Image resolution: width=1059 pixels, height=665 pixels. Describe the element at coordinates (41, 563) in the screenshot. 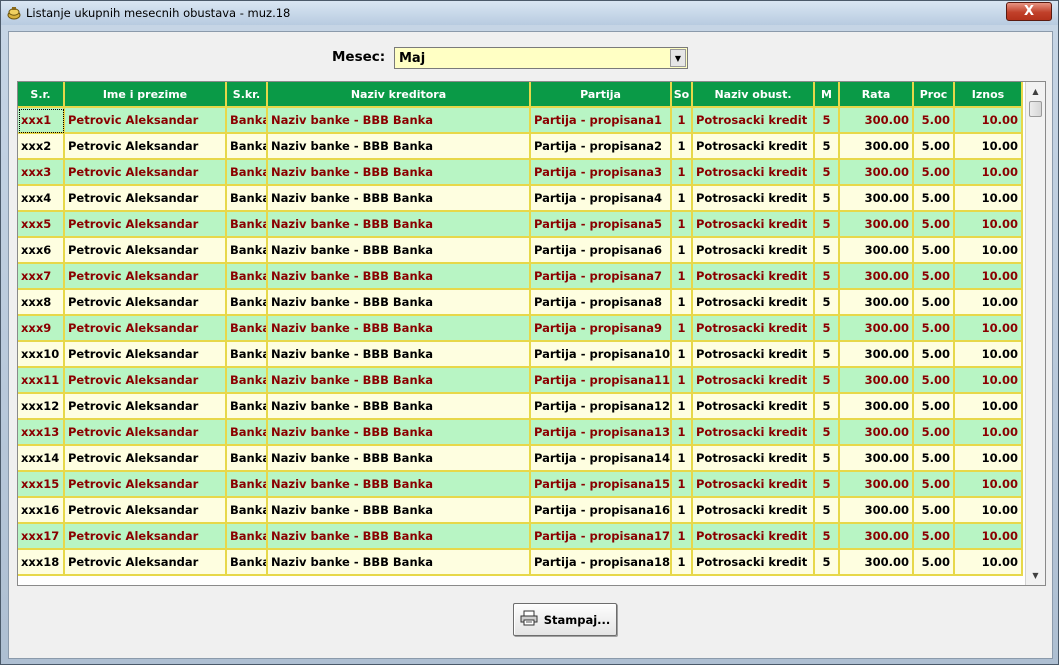

I see `cell-sr: xxx18` at that location.